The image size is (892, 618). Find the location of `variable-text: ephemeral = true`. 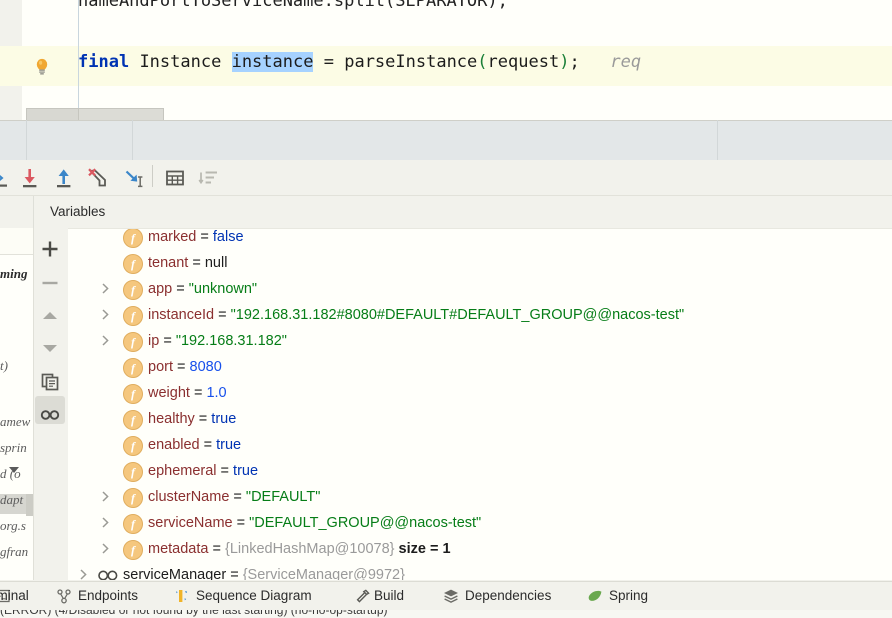

variable-text: ephemeral = true is located at coordinates (203, 471).